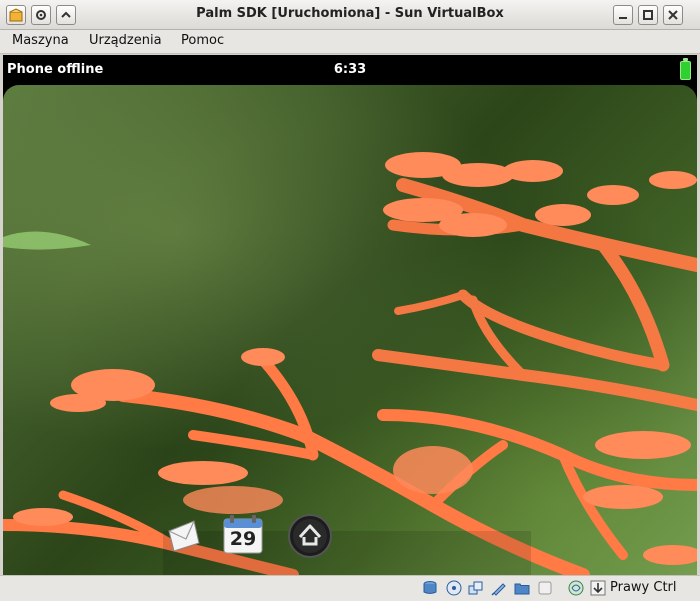  I want to click on clock: 6:33, so click(350, 69).